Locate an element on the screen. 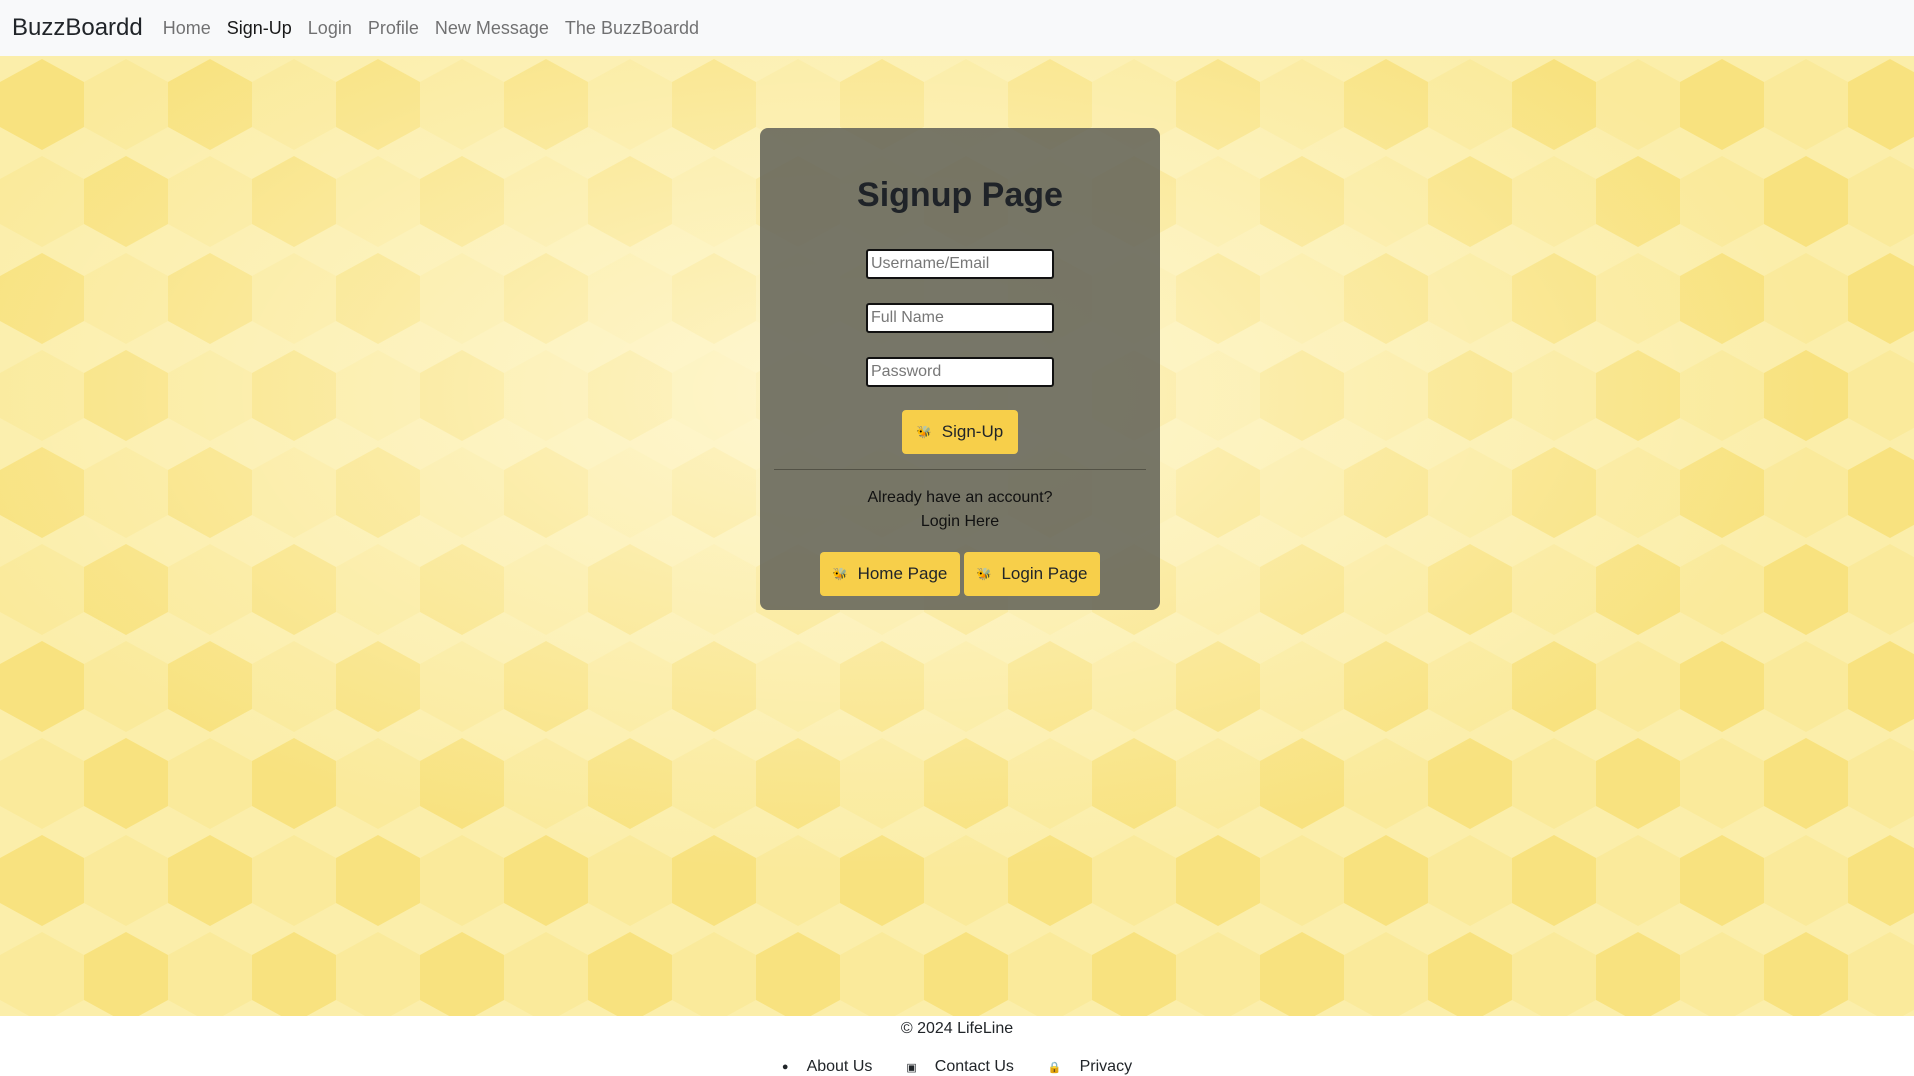 This screenshot has height=1076, width=1914. login-page-button: 🐝 Login Page is located at coordinates (1032, 574).